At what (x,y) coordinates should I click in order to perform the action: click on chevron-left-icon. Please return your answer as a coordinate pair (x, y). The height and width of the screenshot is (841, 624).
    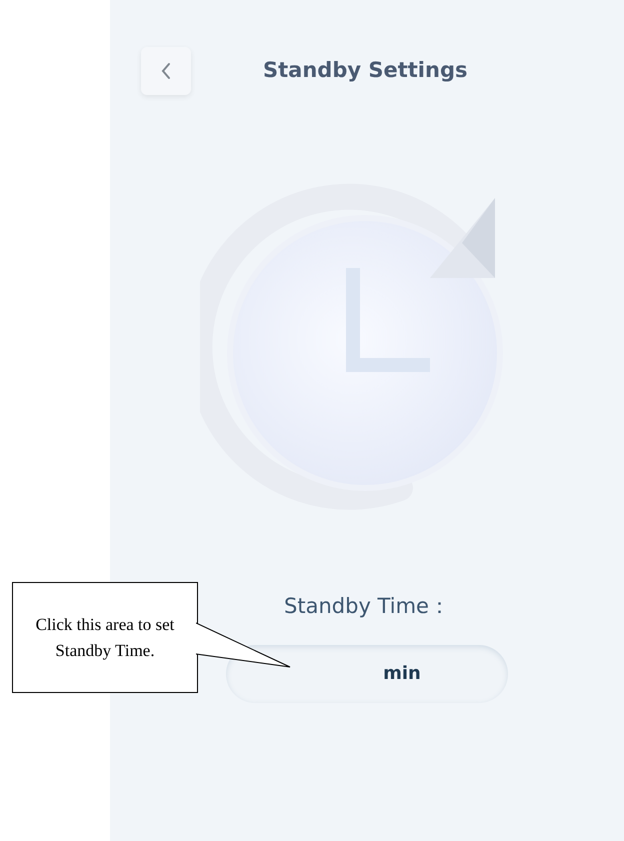
    Looking at the image, I should click on (166, 71).